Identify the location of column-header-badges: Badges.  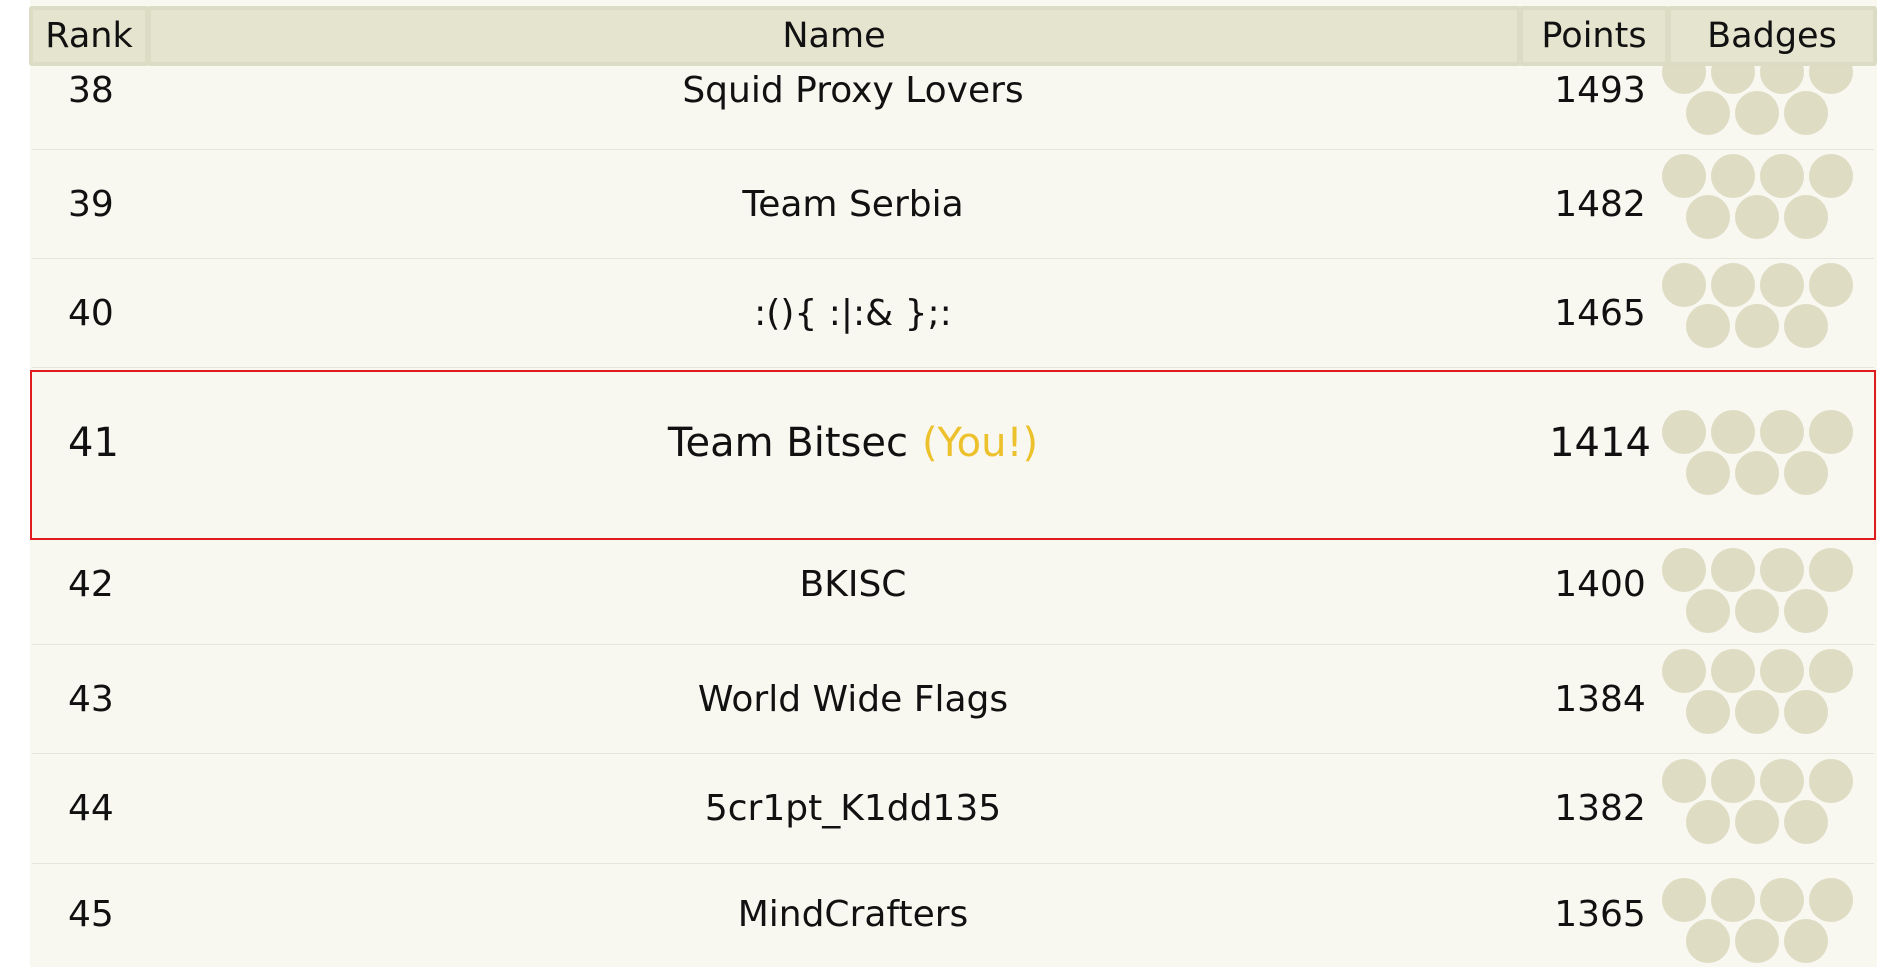
(1772, 36).